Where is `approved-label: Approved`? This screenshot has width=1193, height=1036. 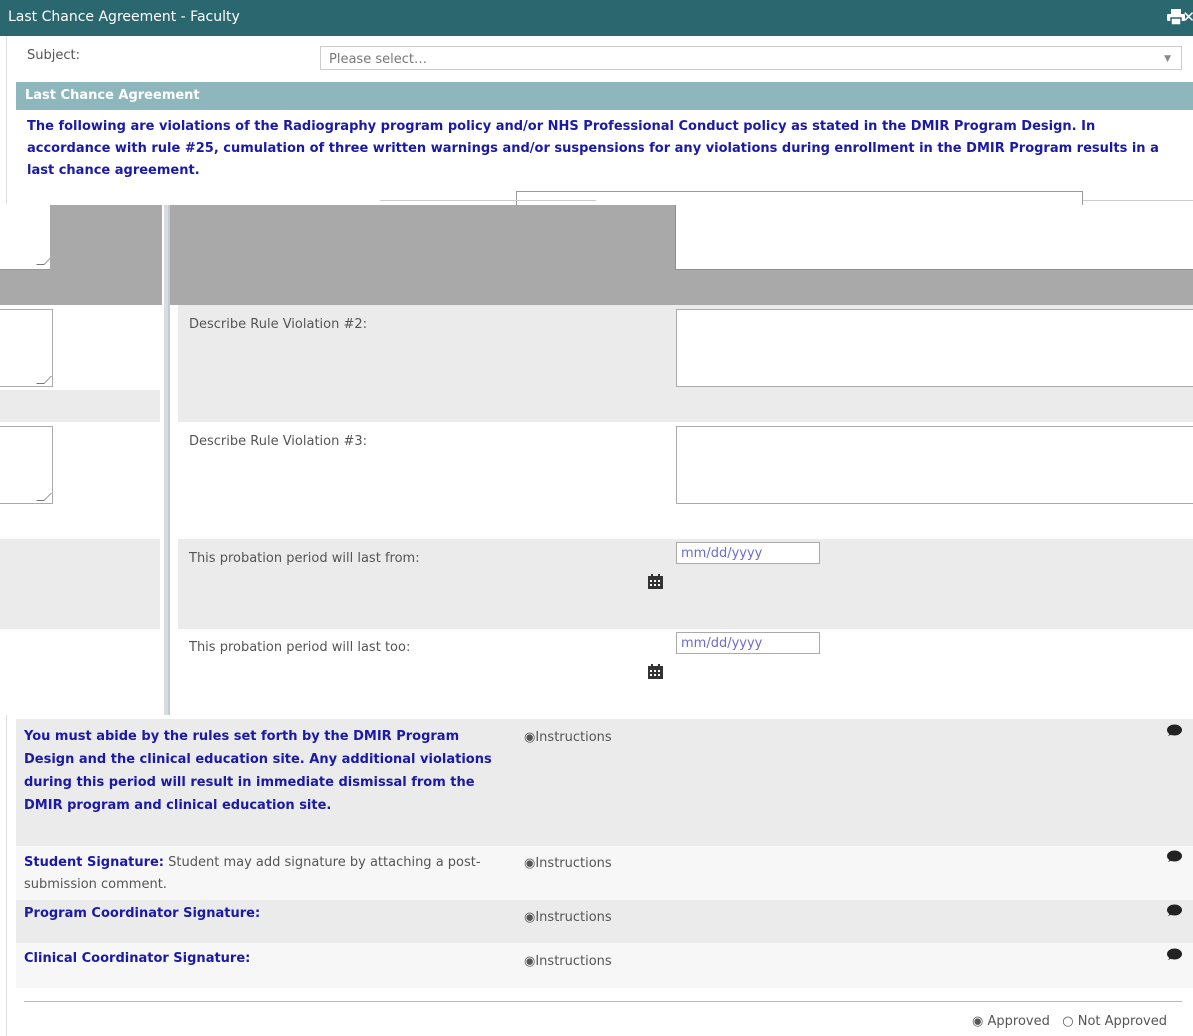
approved-label: Approved is located at coordinates (1018, 1021).